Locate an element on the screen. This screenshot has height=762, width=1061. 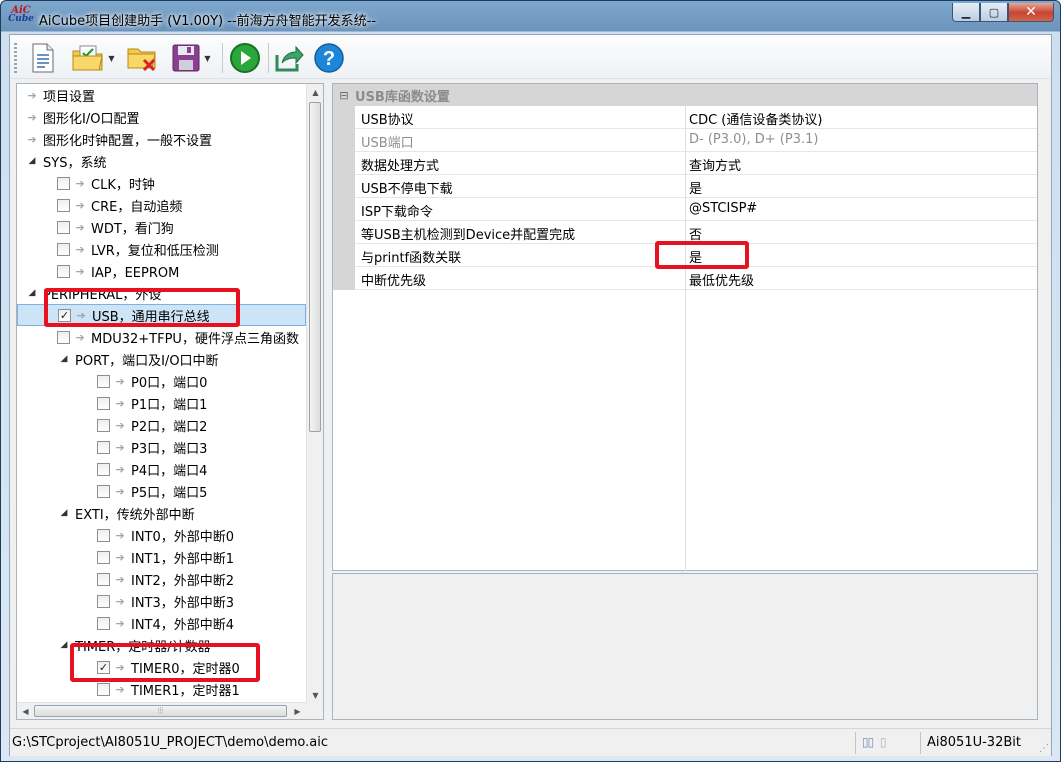
tree-item: ➔ INT1，外部中断1 is located at coordinates (161, 557).